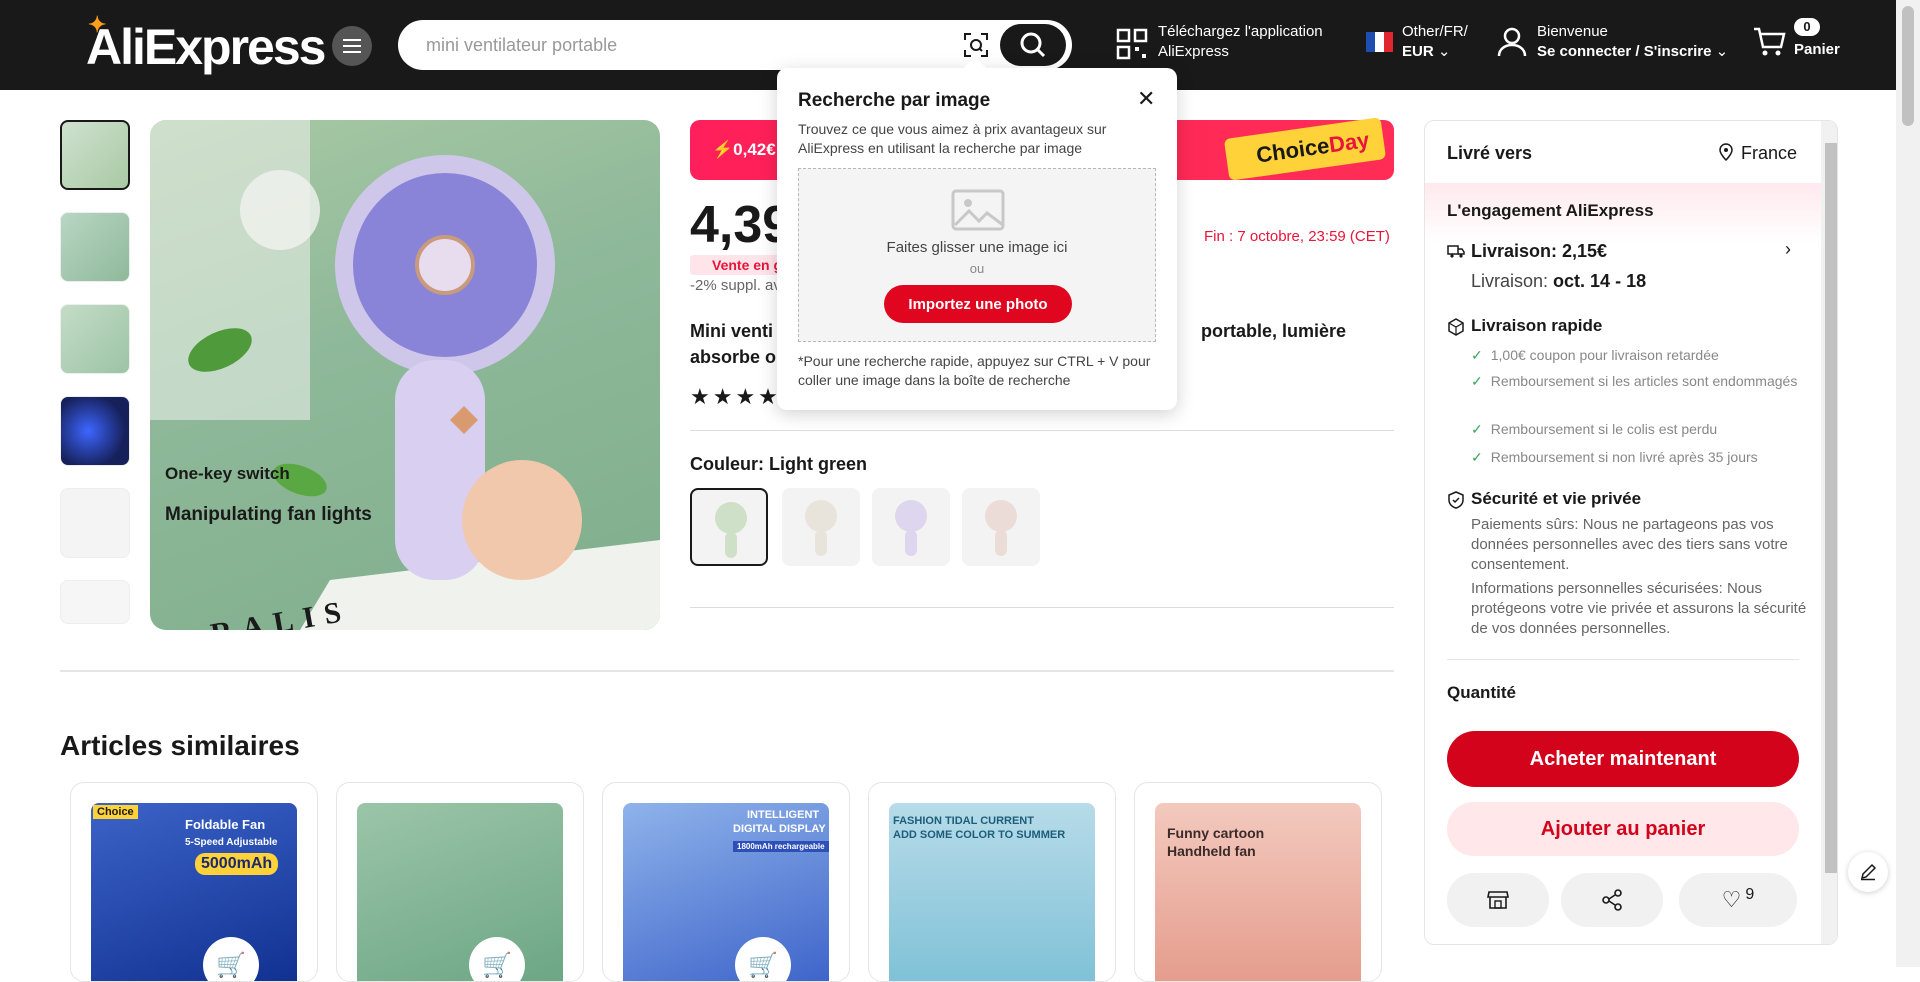 The image size is (1920, 982). Describe the element at coordinates (747, 265) in the screenshot. I see `sale-badge-text: Vente en g` at that location.